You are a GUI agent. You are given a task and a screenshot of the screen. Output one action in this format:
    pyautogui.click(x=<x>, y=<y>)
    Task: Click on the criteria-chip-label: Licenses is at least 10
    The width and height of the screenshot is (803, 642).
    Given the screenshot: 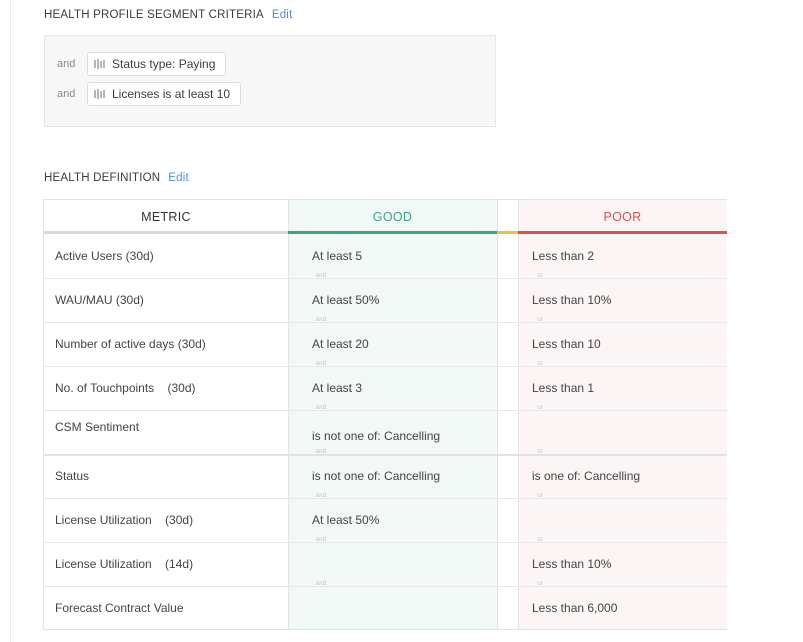 What is the action you would take?
    pyautogui.click(x=171, y=94)
    